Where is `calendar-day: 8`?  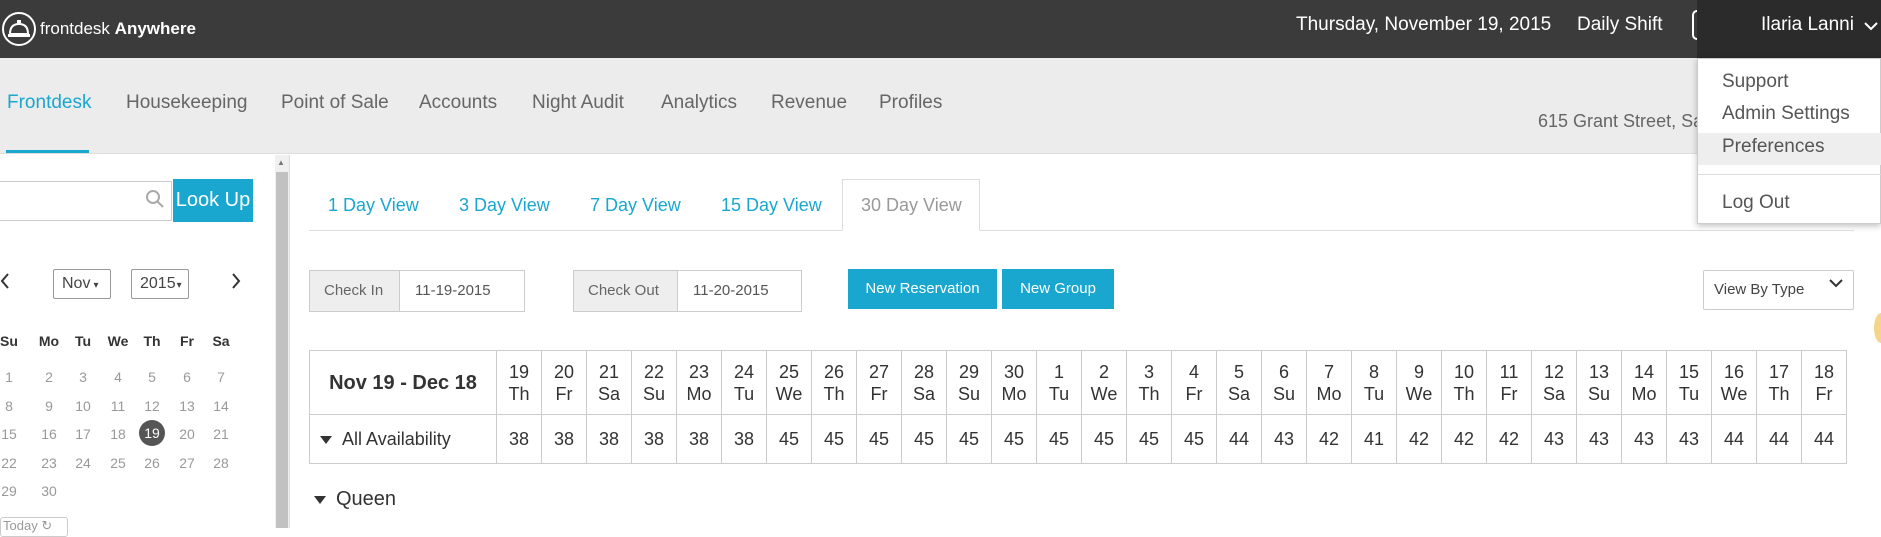
calendar-day: 8 is located at coordinates (12, 406).